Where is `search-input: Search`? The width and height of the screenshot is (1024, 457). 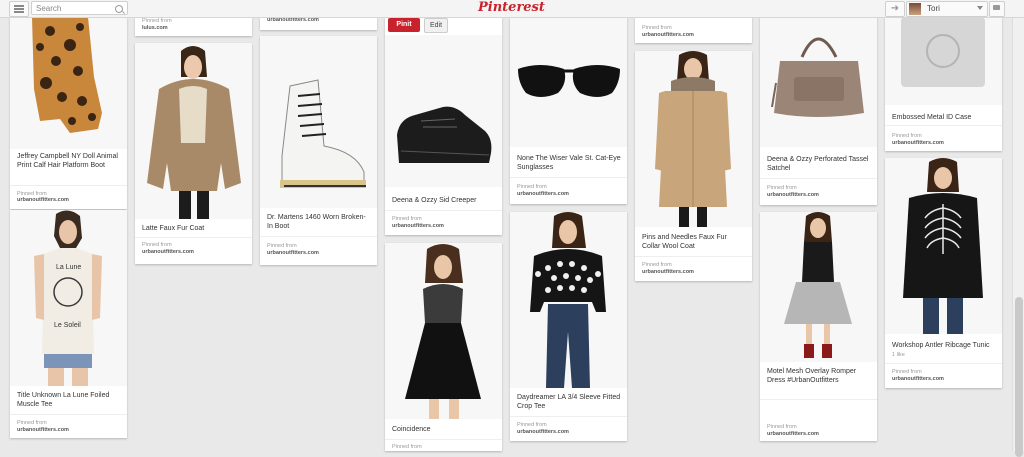
search-input: Search is located at coordinates (79, 8).